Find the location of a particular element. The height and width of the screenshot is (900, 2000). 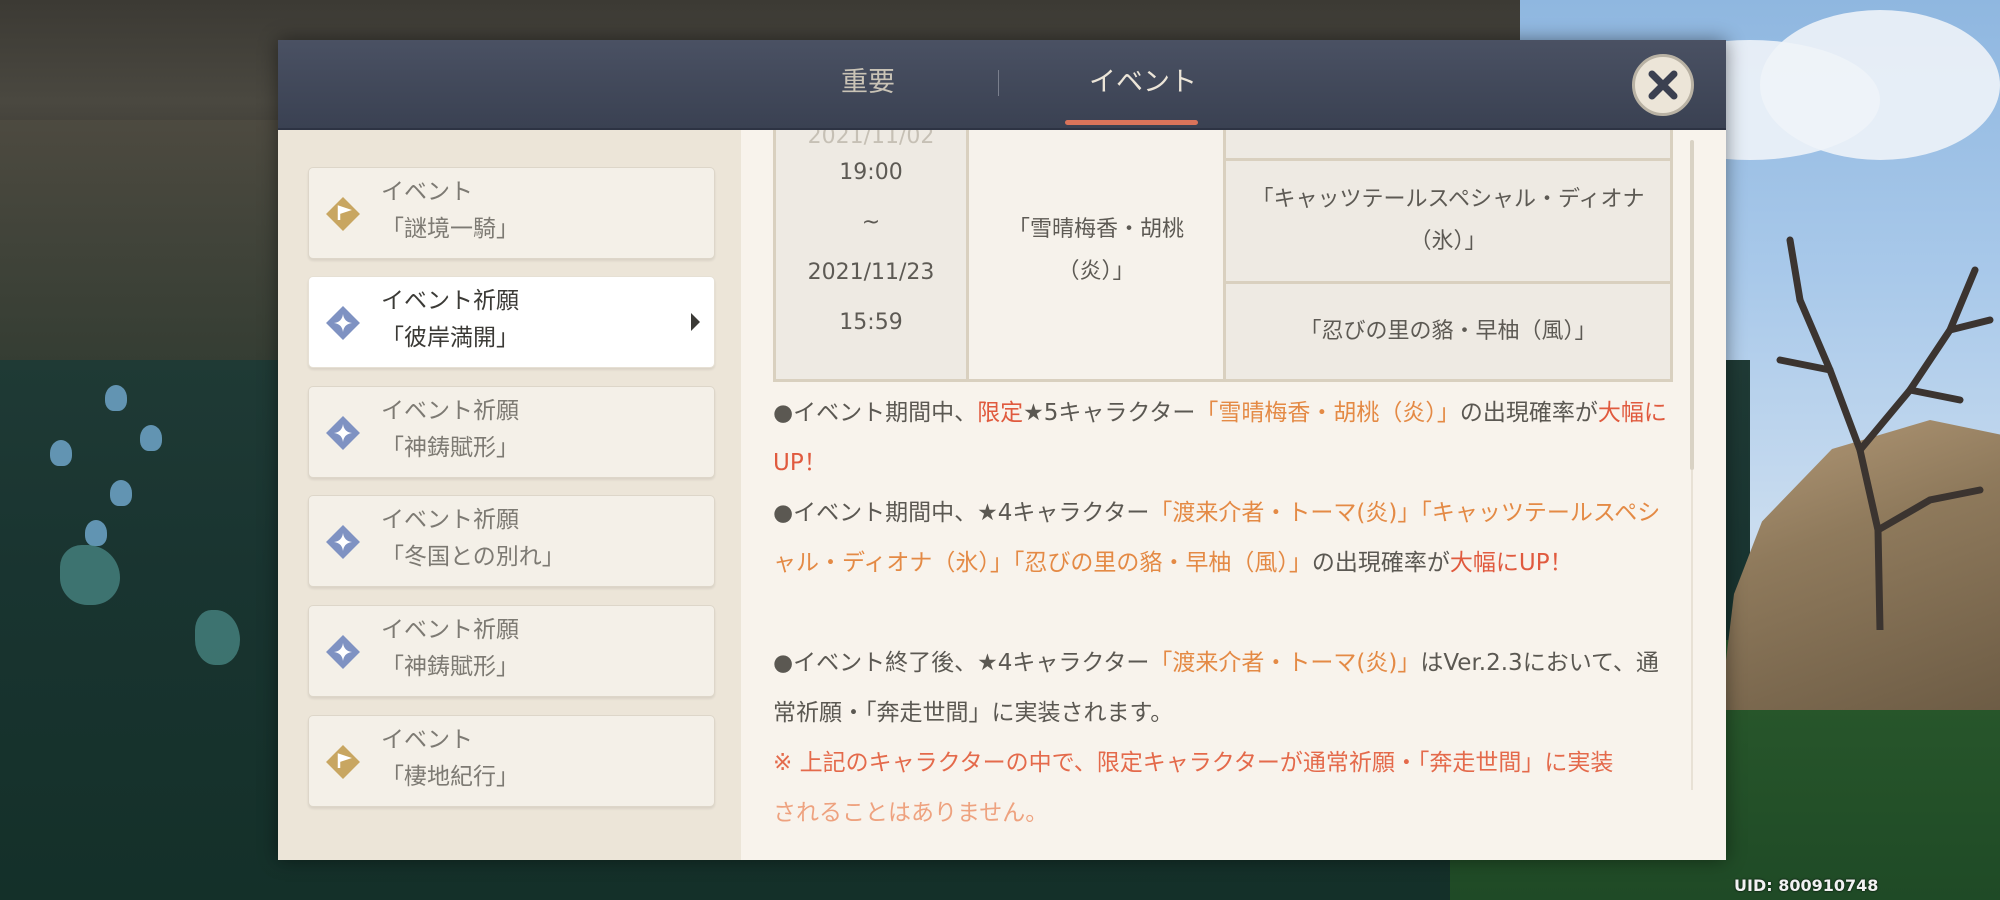

active-tab-indicator is located at coordinates (1131, 122).